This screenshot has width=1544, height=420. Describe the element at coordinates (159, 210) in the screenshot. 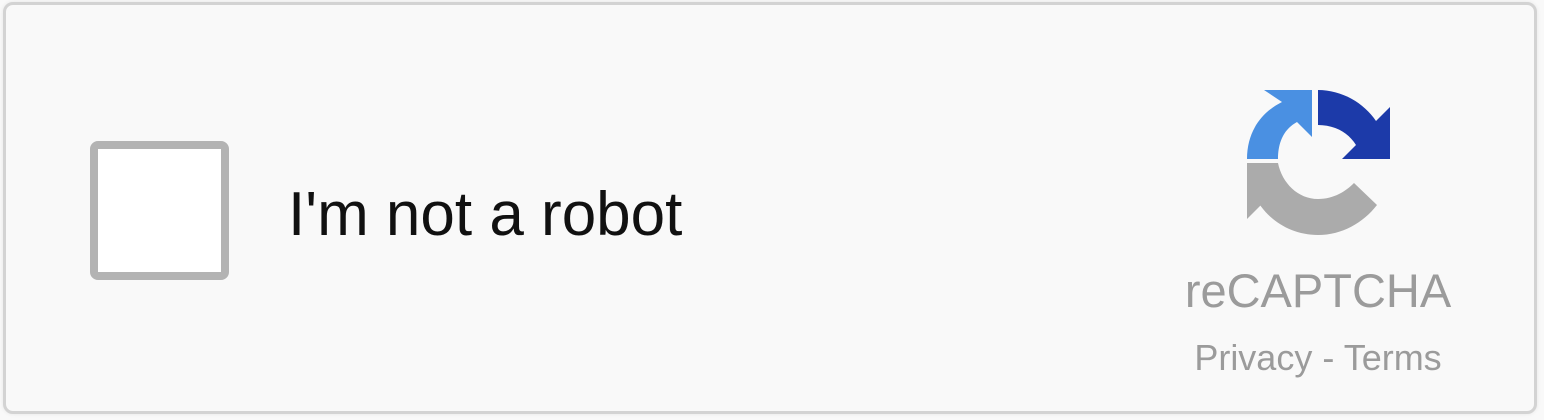

I see `not-a-robot-checkbox` at that location.